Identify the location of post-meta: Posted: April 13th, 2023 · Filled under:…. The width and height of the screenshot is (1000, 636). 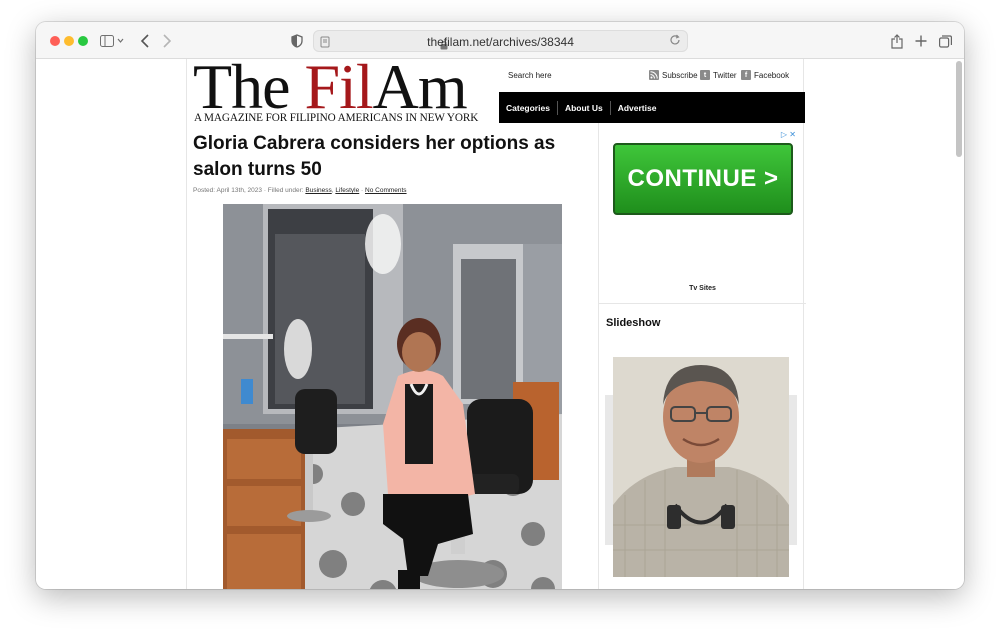
(300, 190).